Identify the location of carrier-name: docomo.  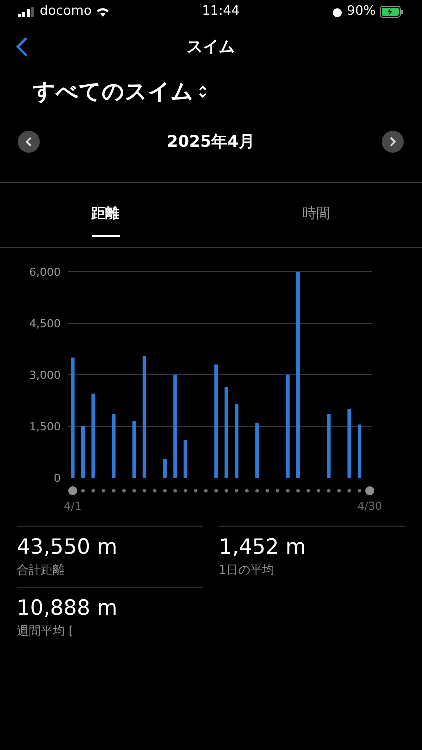
(66, 12).